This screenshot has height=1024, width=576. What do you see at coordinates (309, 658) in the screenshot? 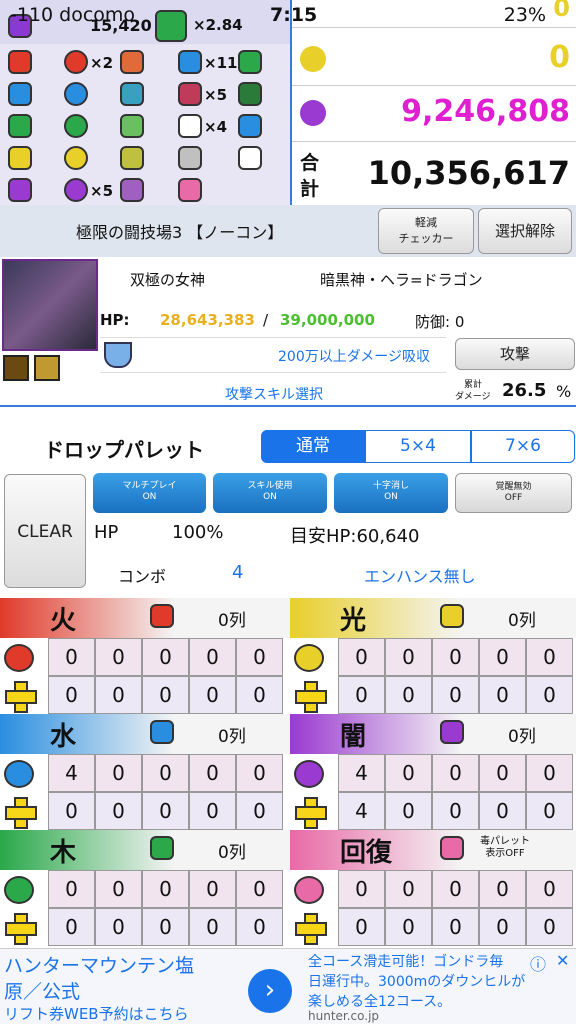
I see `drop-icon` at bounding box center [309, 658].